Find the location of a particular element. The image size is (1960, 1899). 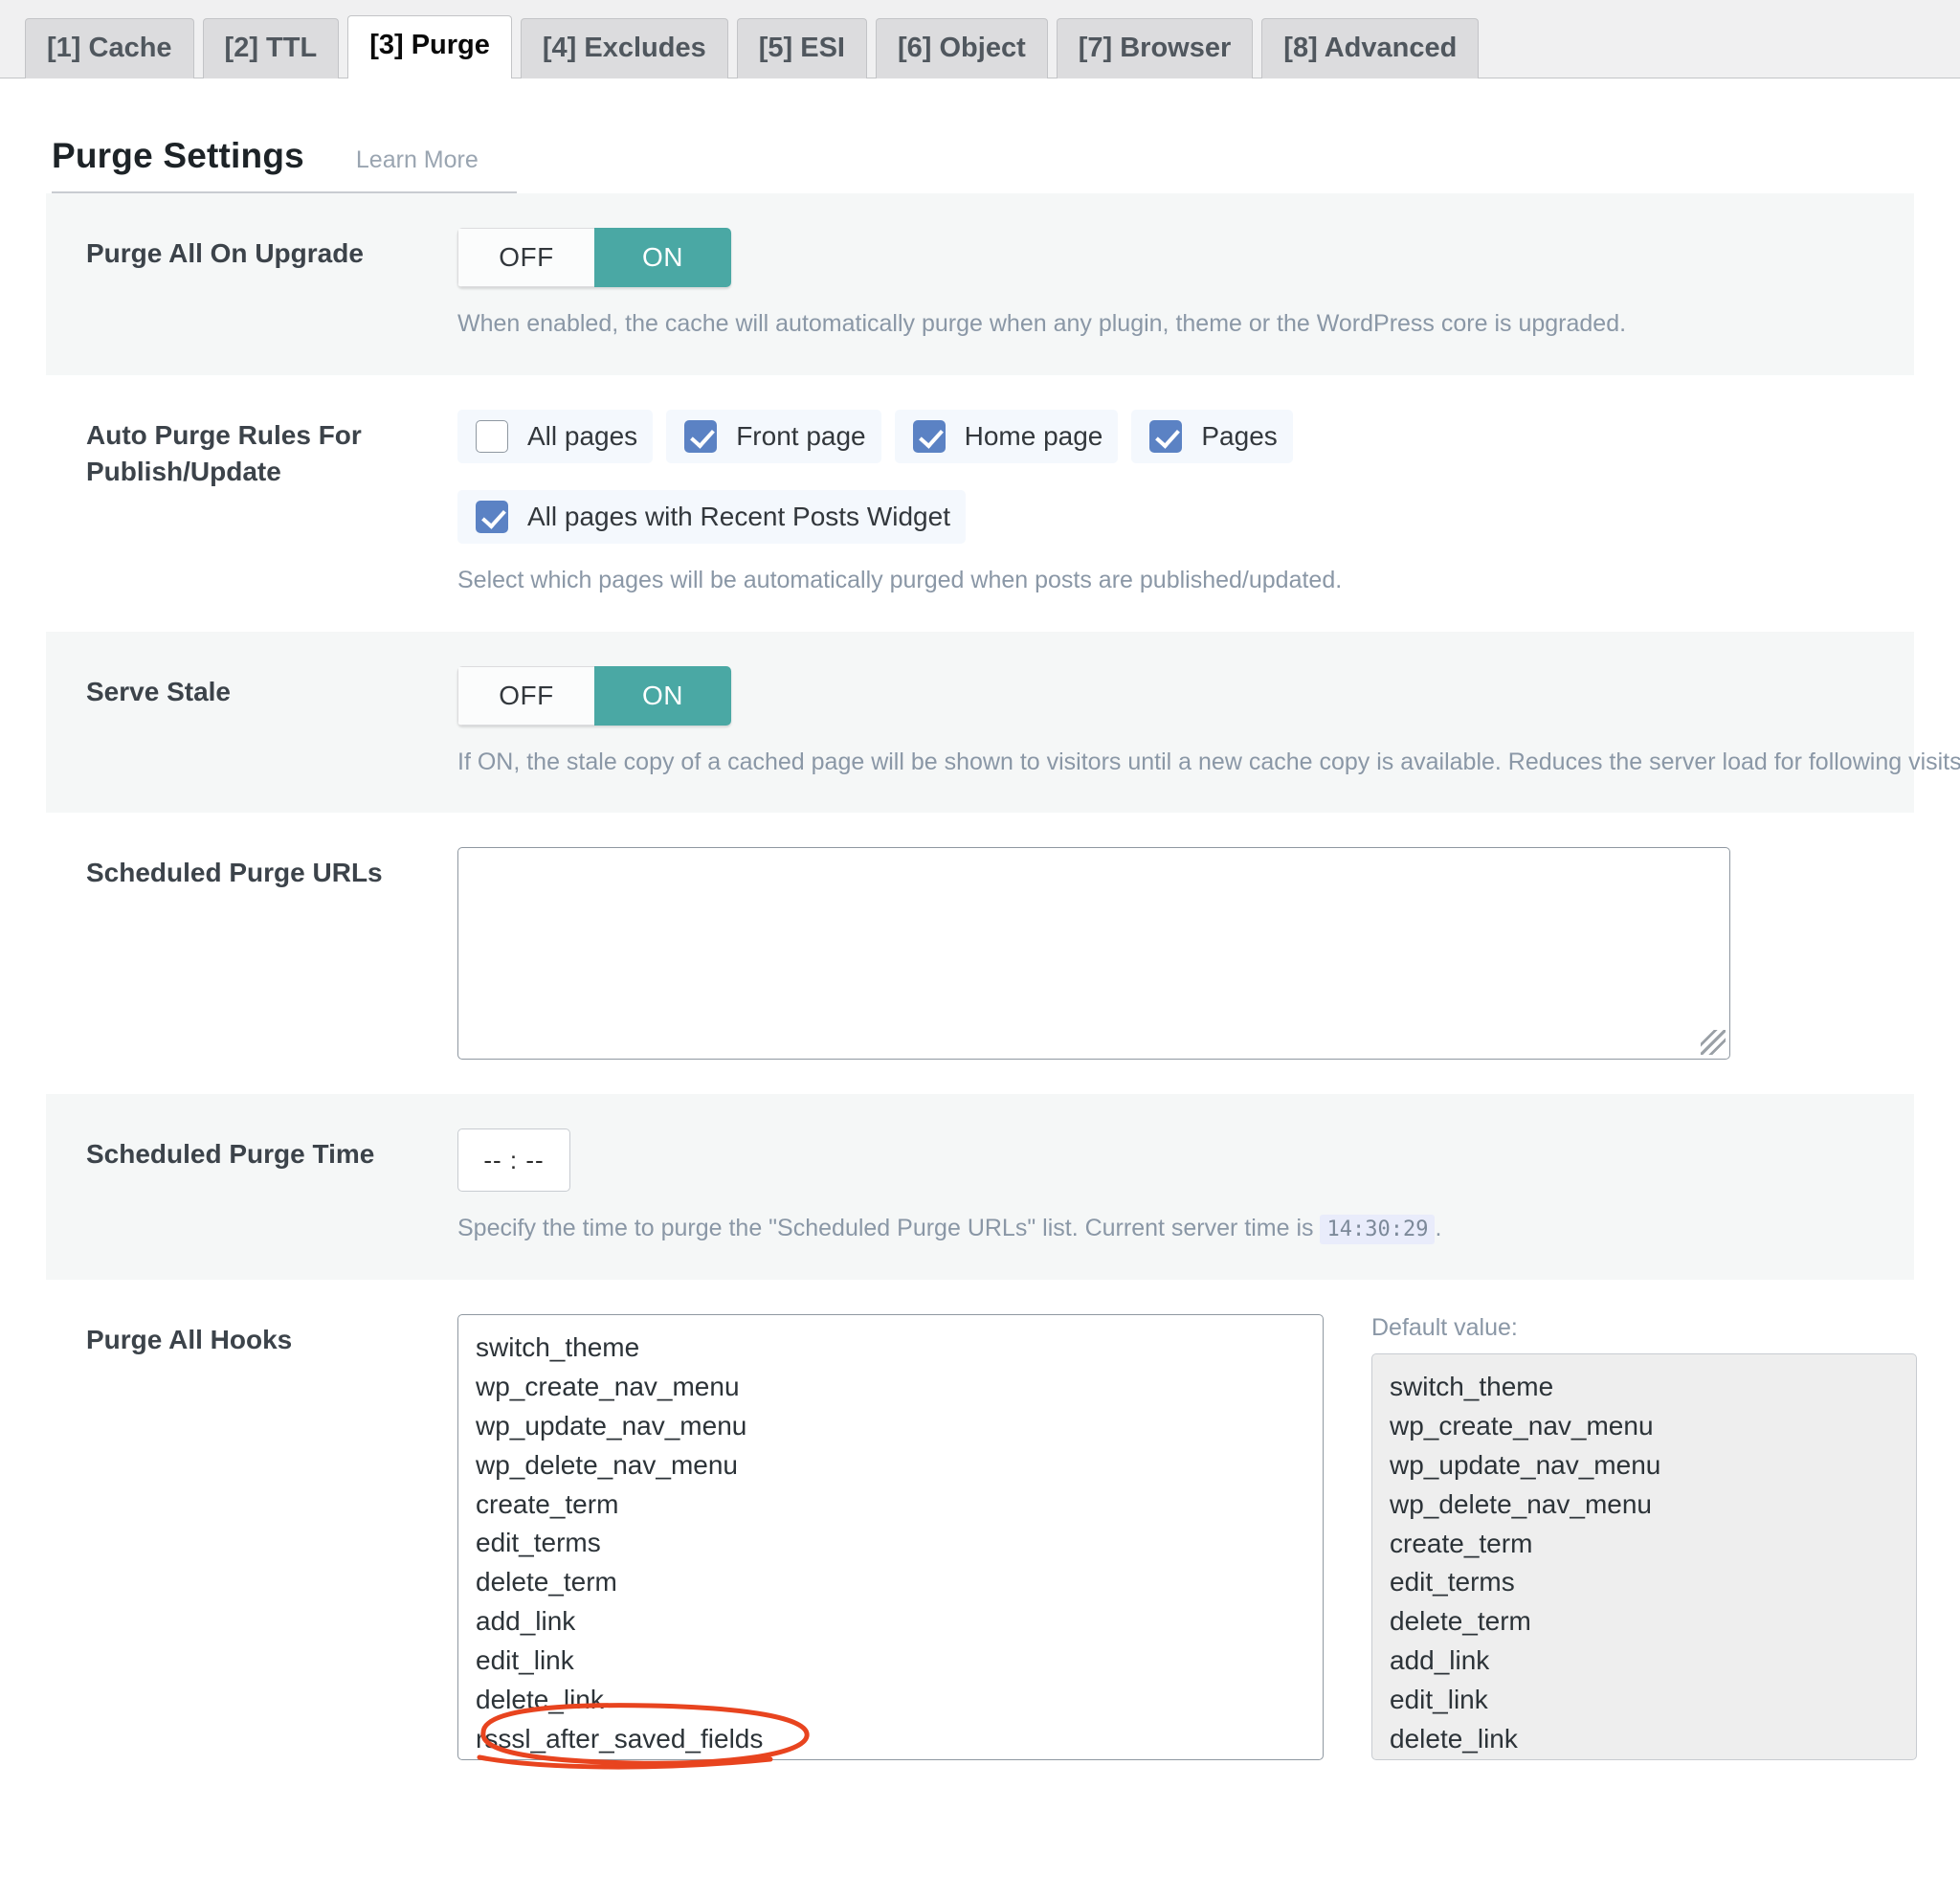

resize-grip-icon is located at coordinates (1714, 1043).